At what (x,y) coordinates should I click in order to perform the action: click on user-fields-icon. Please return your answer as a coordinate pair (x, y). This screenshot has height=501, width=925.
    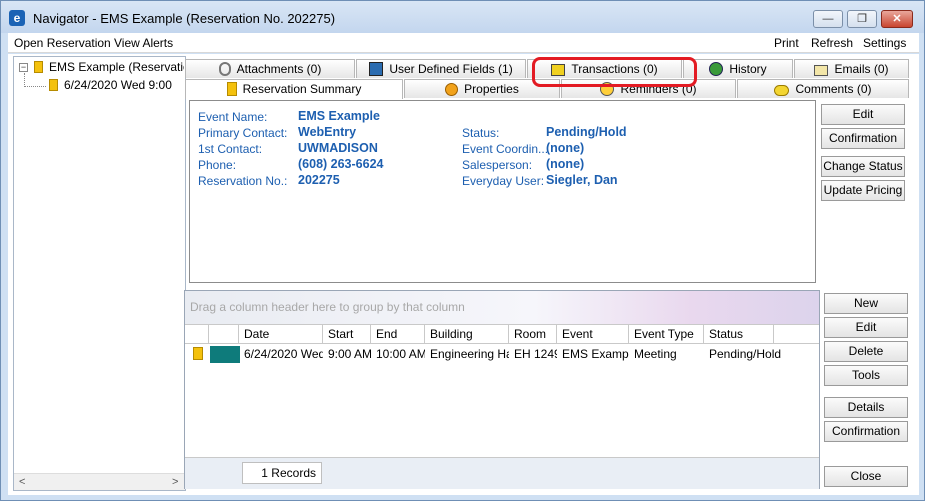
    Looking at the image, I should click on (376, 69).